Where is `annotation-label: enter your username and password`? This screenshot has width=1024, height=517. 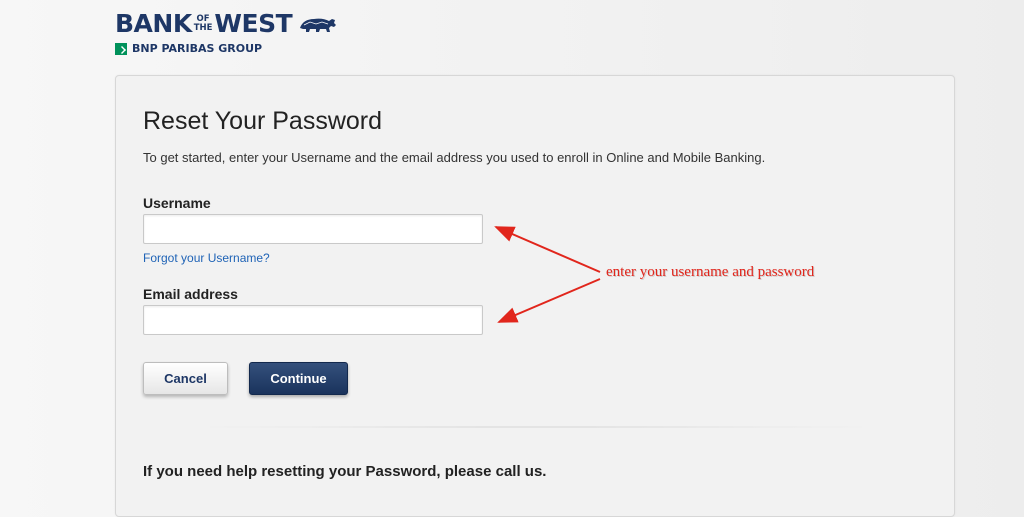 annotation-label: enter your username and password is located at coordinates (710, 272).